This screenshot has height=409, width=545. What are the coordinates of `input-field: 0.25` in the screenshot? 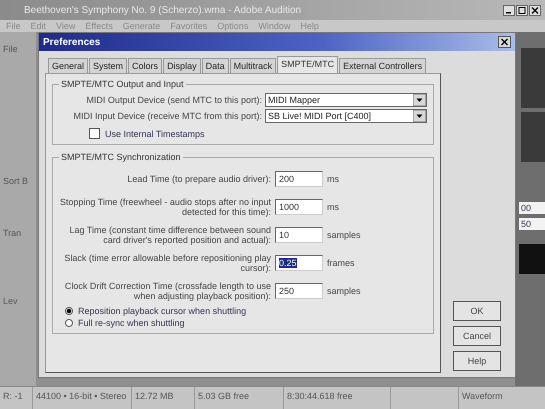 It's located at (299, 263).